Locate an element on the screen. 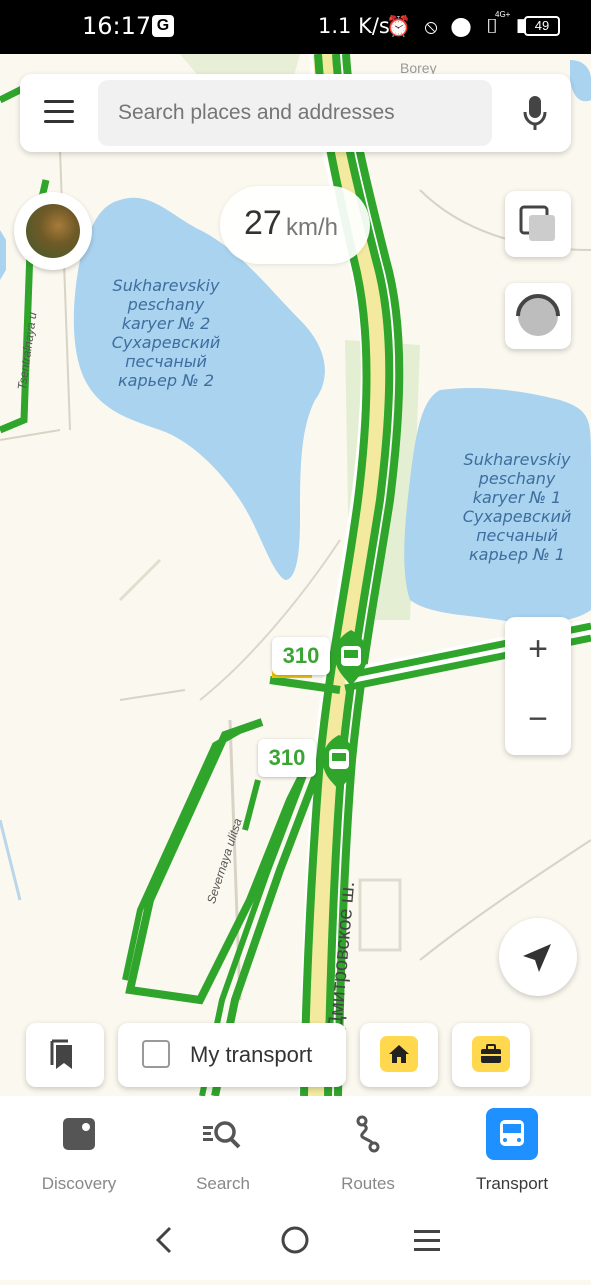 The height and width of the screenshot is (1285, 591). user-avatar is located at coordinates (53, 231).